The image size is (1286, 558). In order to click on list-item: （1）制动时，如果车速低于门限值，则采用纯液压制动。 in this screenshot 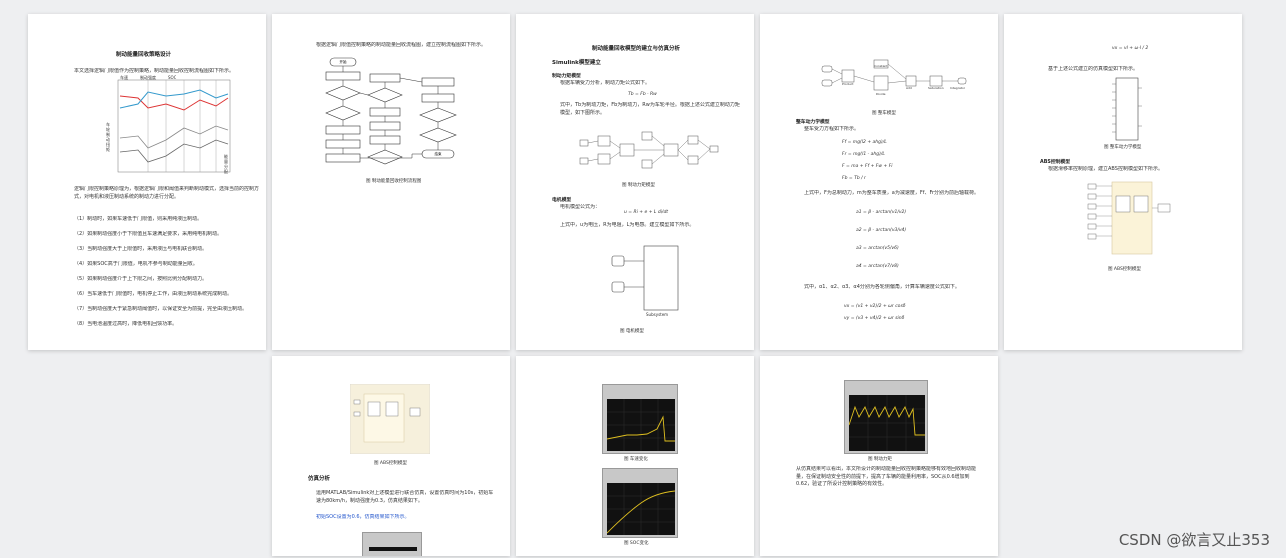, I will do `click(138, 219)`.